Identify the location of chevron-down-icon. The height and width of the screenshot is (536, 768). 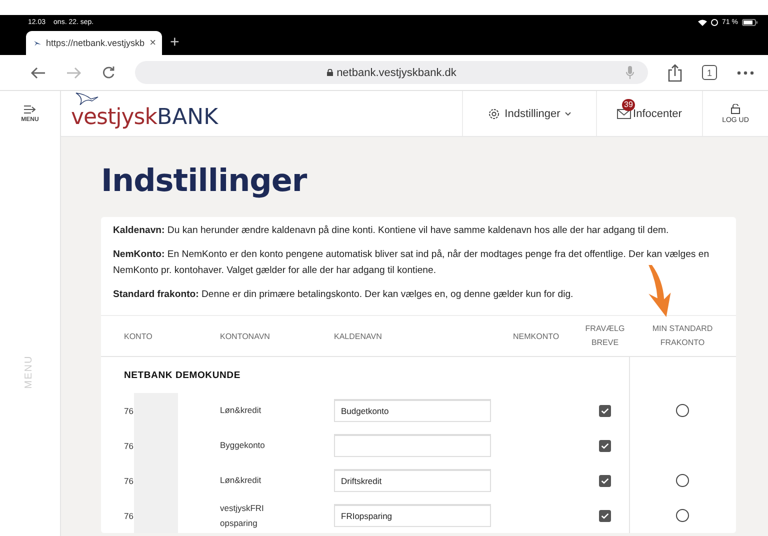
(568, 114).